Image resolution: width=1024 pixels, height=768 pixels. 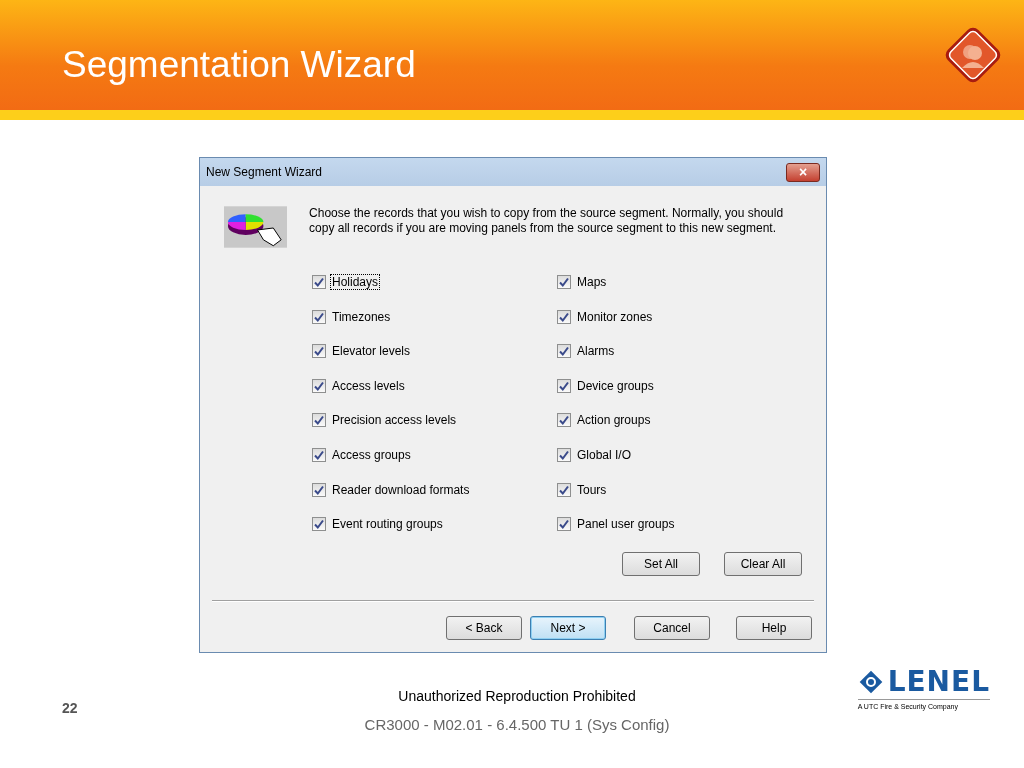 I want to click on wizard-button: < Back, so click(x=484, y=628).